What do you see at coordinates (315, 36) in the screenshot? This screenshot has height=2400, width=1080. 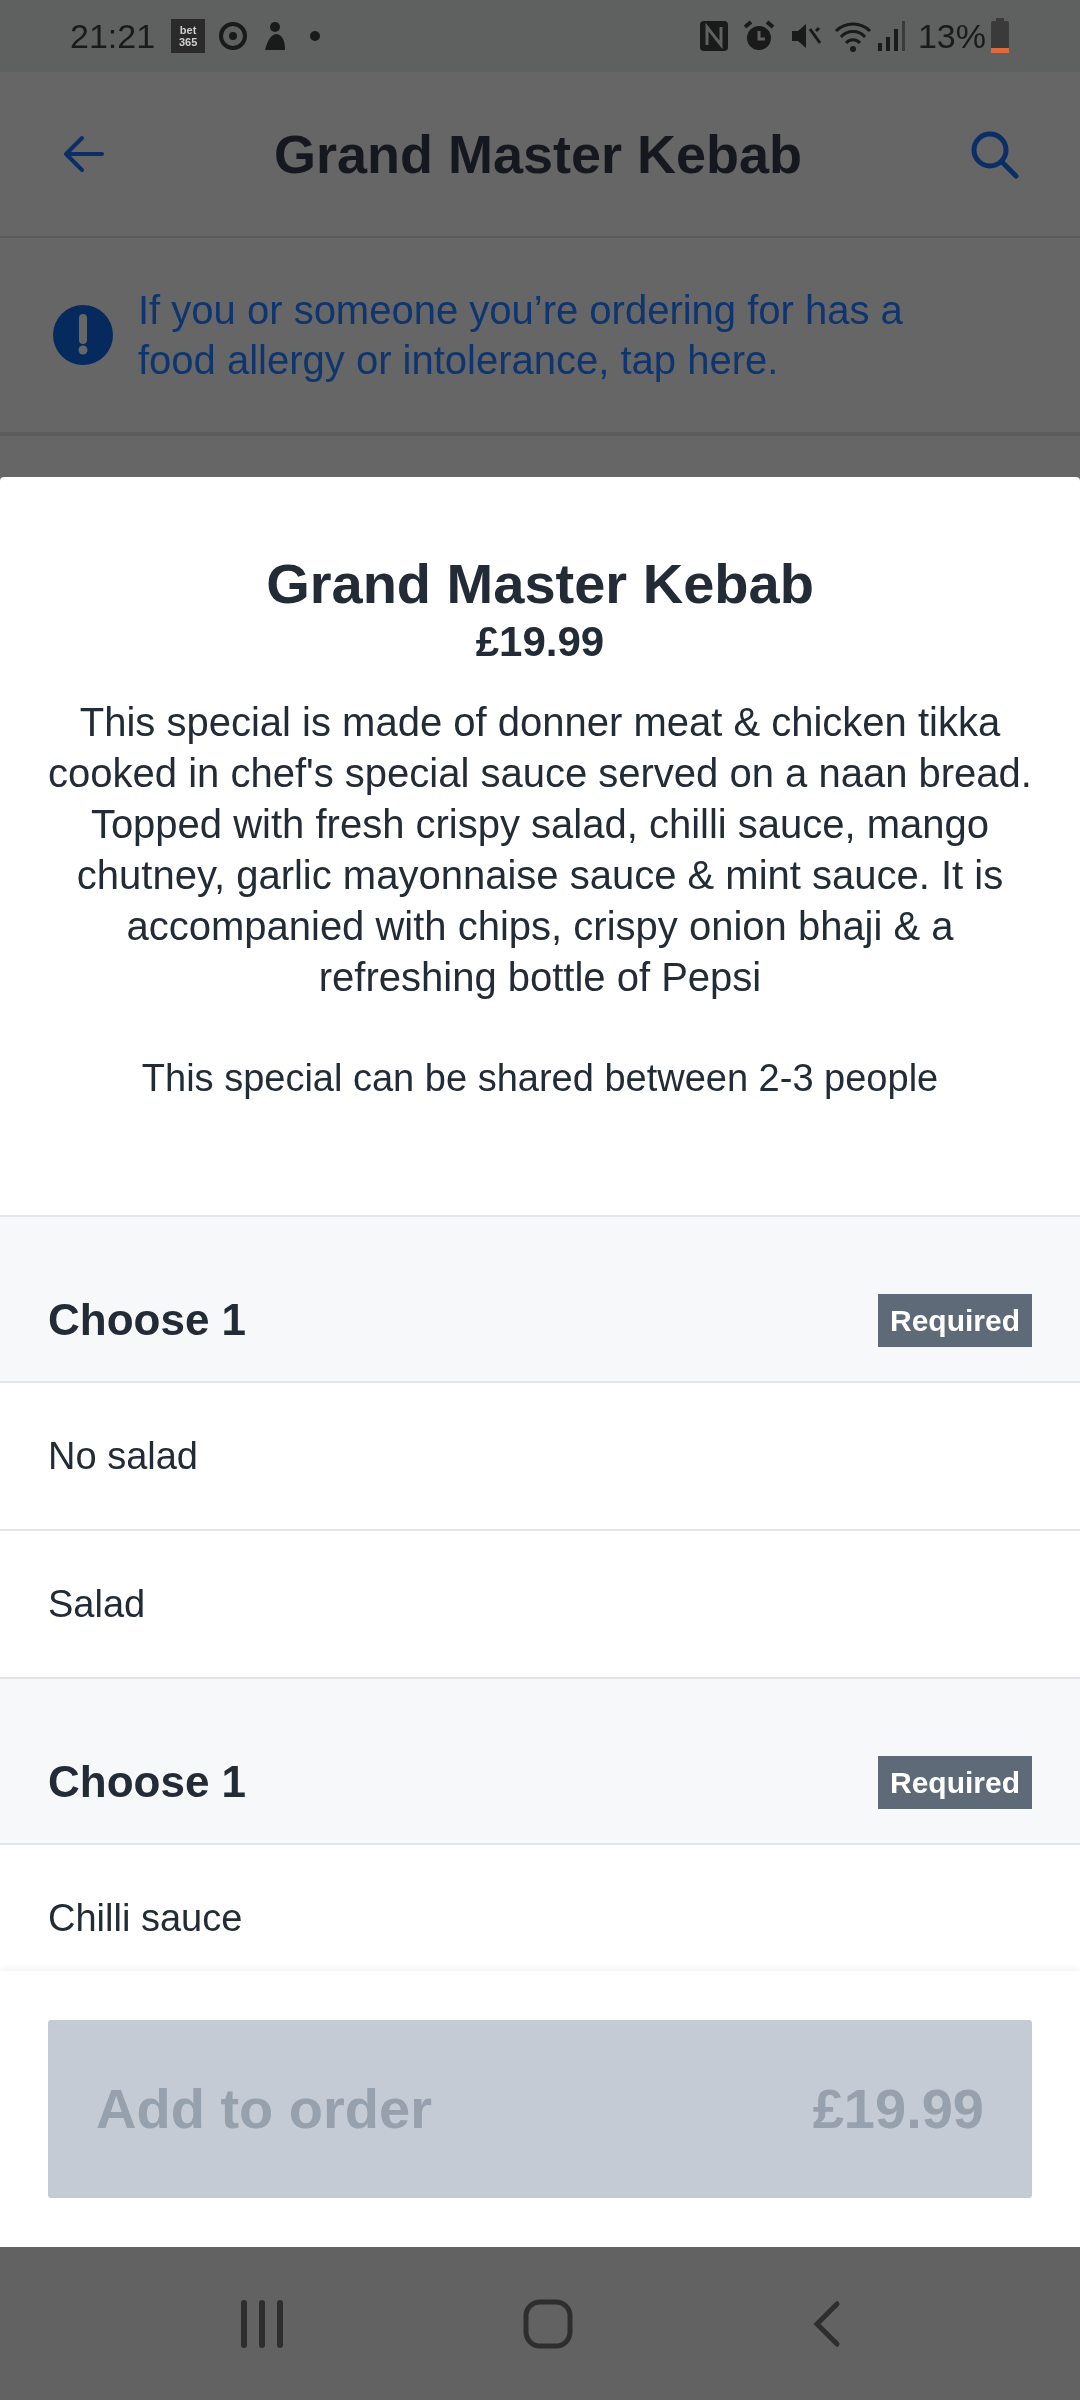 I see `dot-icon` at bounding box center [315, 36].